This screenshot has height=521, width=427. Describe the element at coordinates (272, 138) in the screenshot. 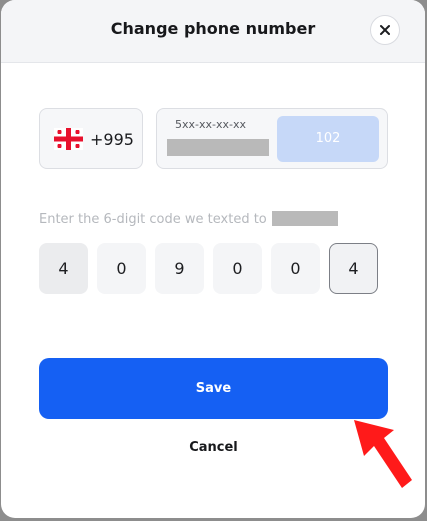

I see `phone-number-field: 5xx-xx-xx-xx 102` at that location.